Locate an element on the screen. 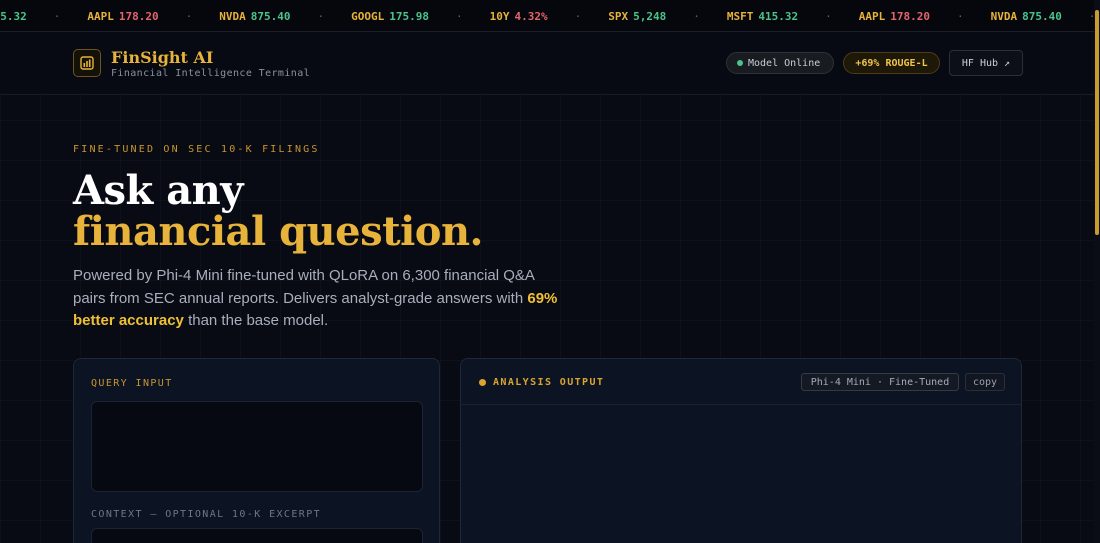  ticker-item: GOOGL 175.98 · is located at coordinates (420, 16).